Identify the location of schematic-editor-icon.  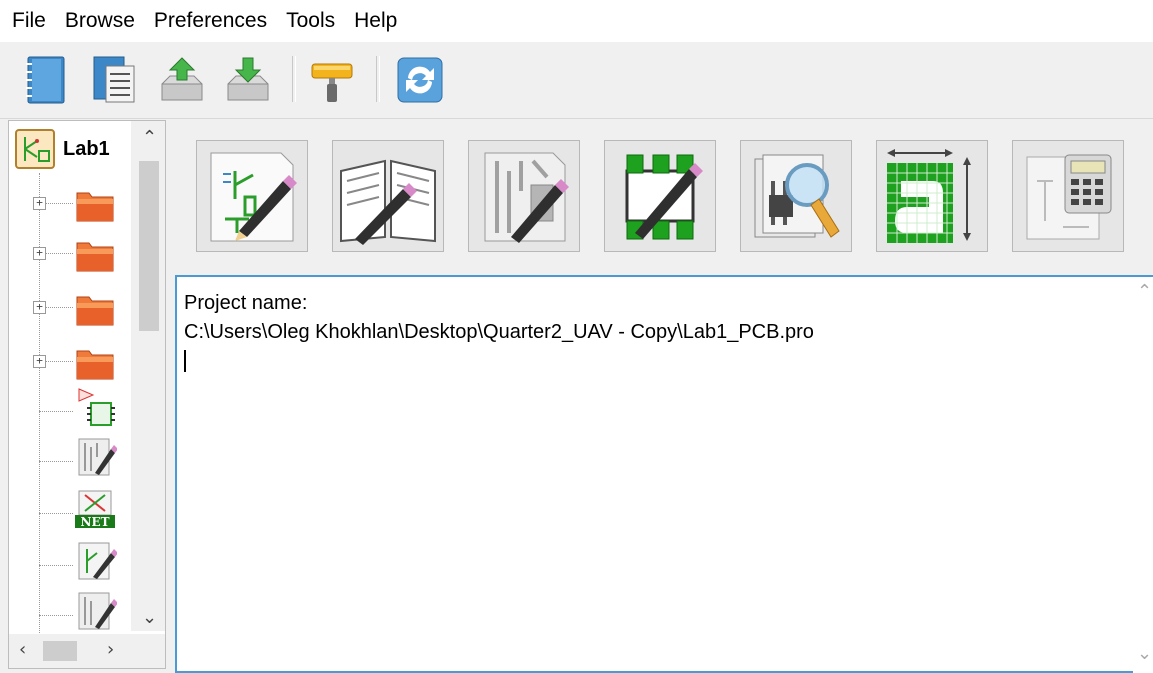
(253, 197).